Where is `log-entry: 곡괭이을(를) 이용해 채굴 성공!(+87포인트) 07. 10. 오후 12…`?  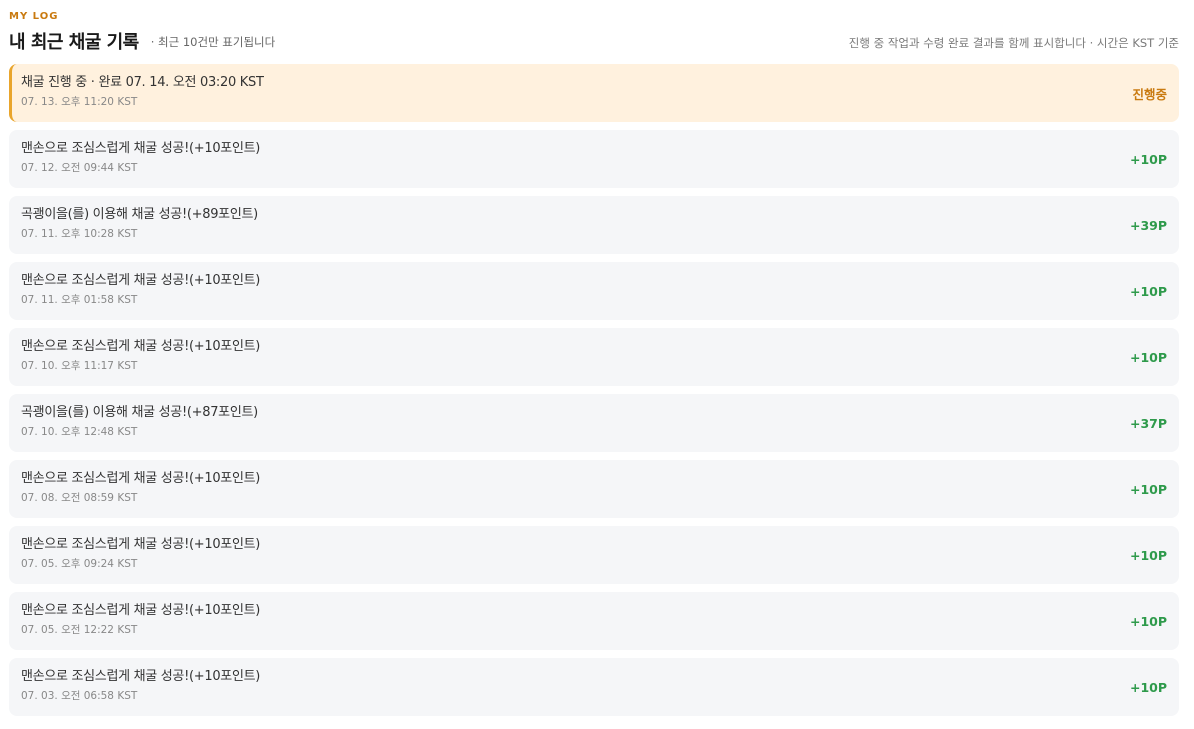 log-entry: 곡괭이을(를) 이용해 채굴 성공!(+87포인트) 07. 10. 오후 12… is located at coordinates (594, 423).